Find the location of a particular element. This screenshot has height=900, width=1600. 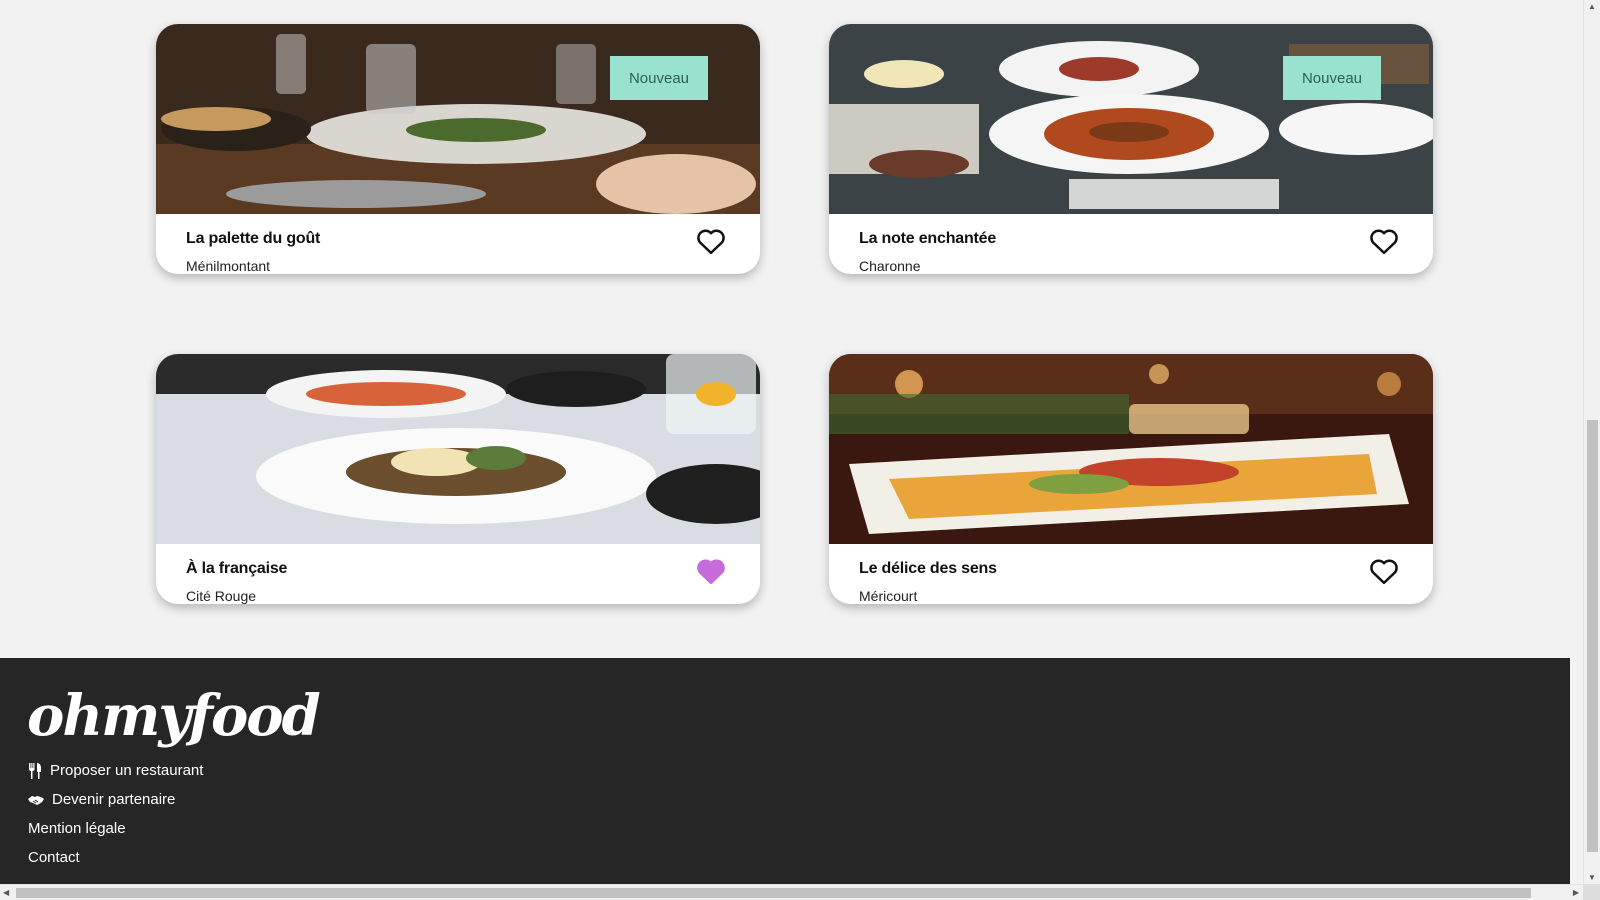

restaurant-name: Le délice des sens is located at coordinates (928, 568).